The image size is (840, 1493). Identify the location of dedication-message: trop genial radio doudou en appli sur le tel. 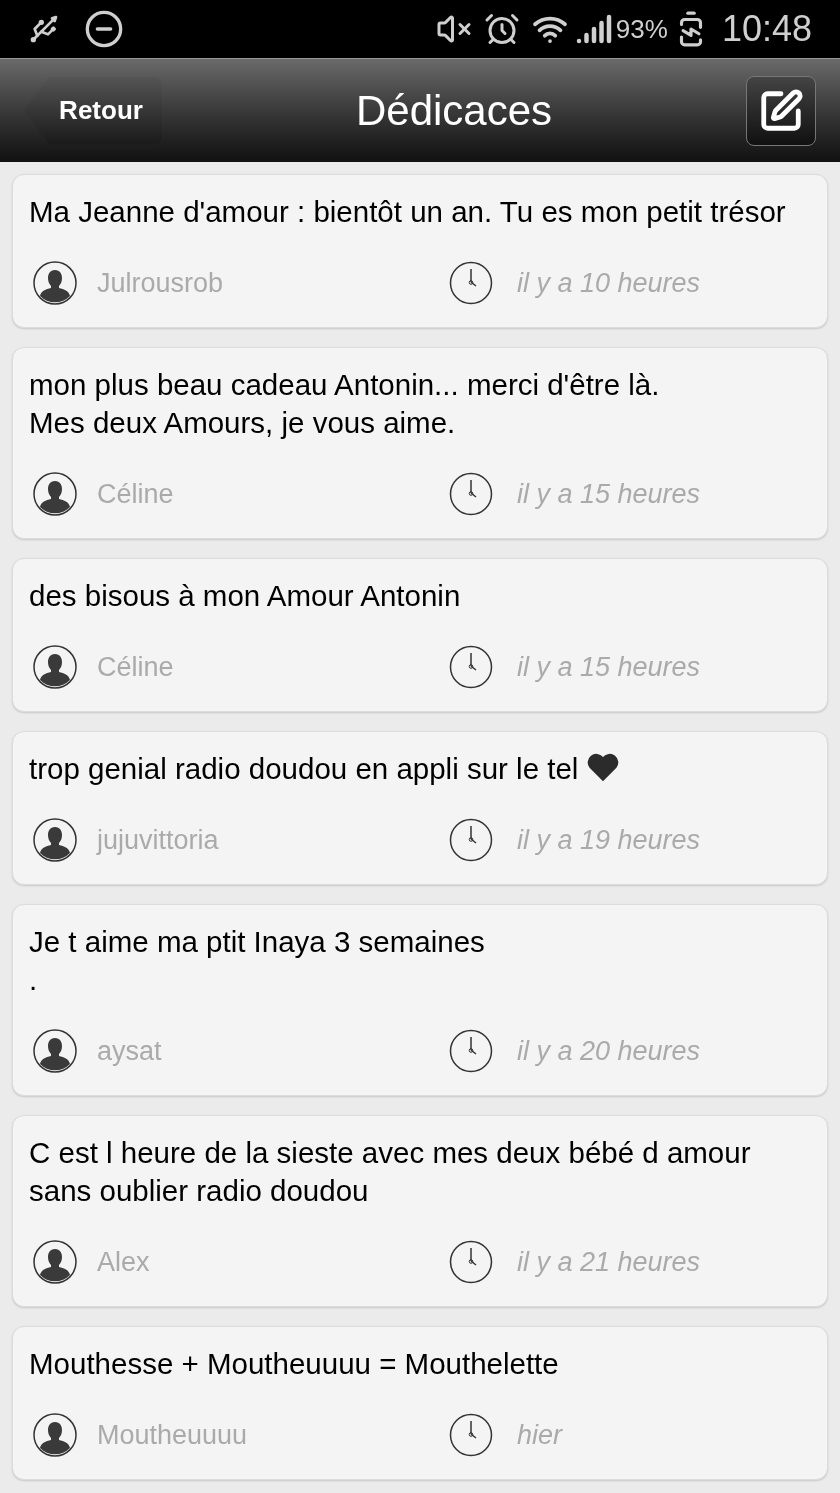
(420, 769).